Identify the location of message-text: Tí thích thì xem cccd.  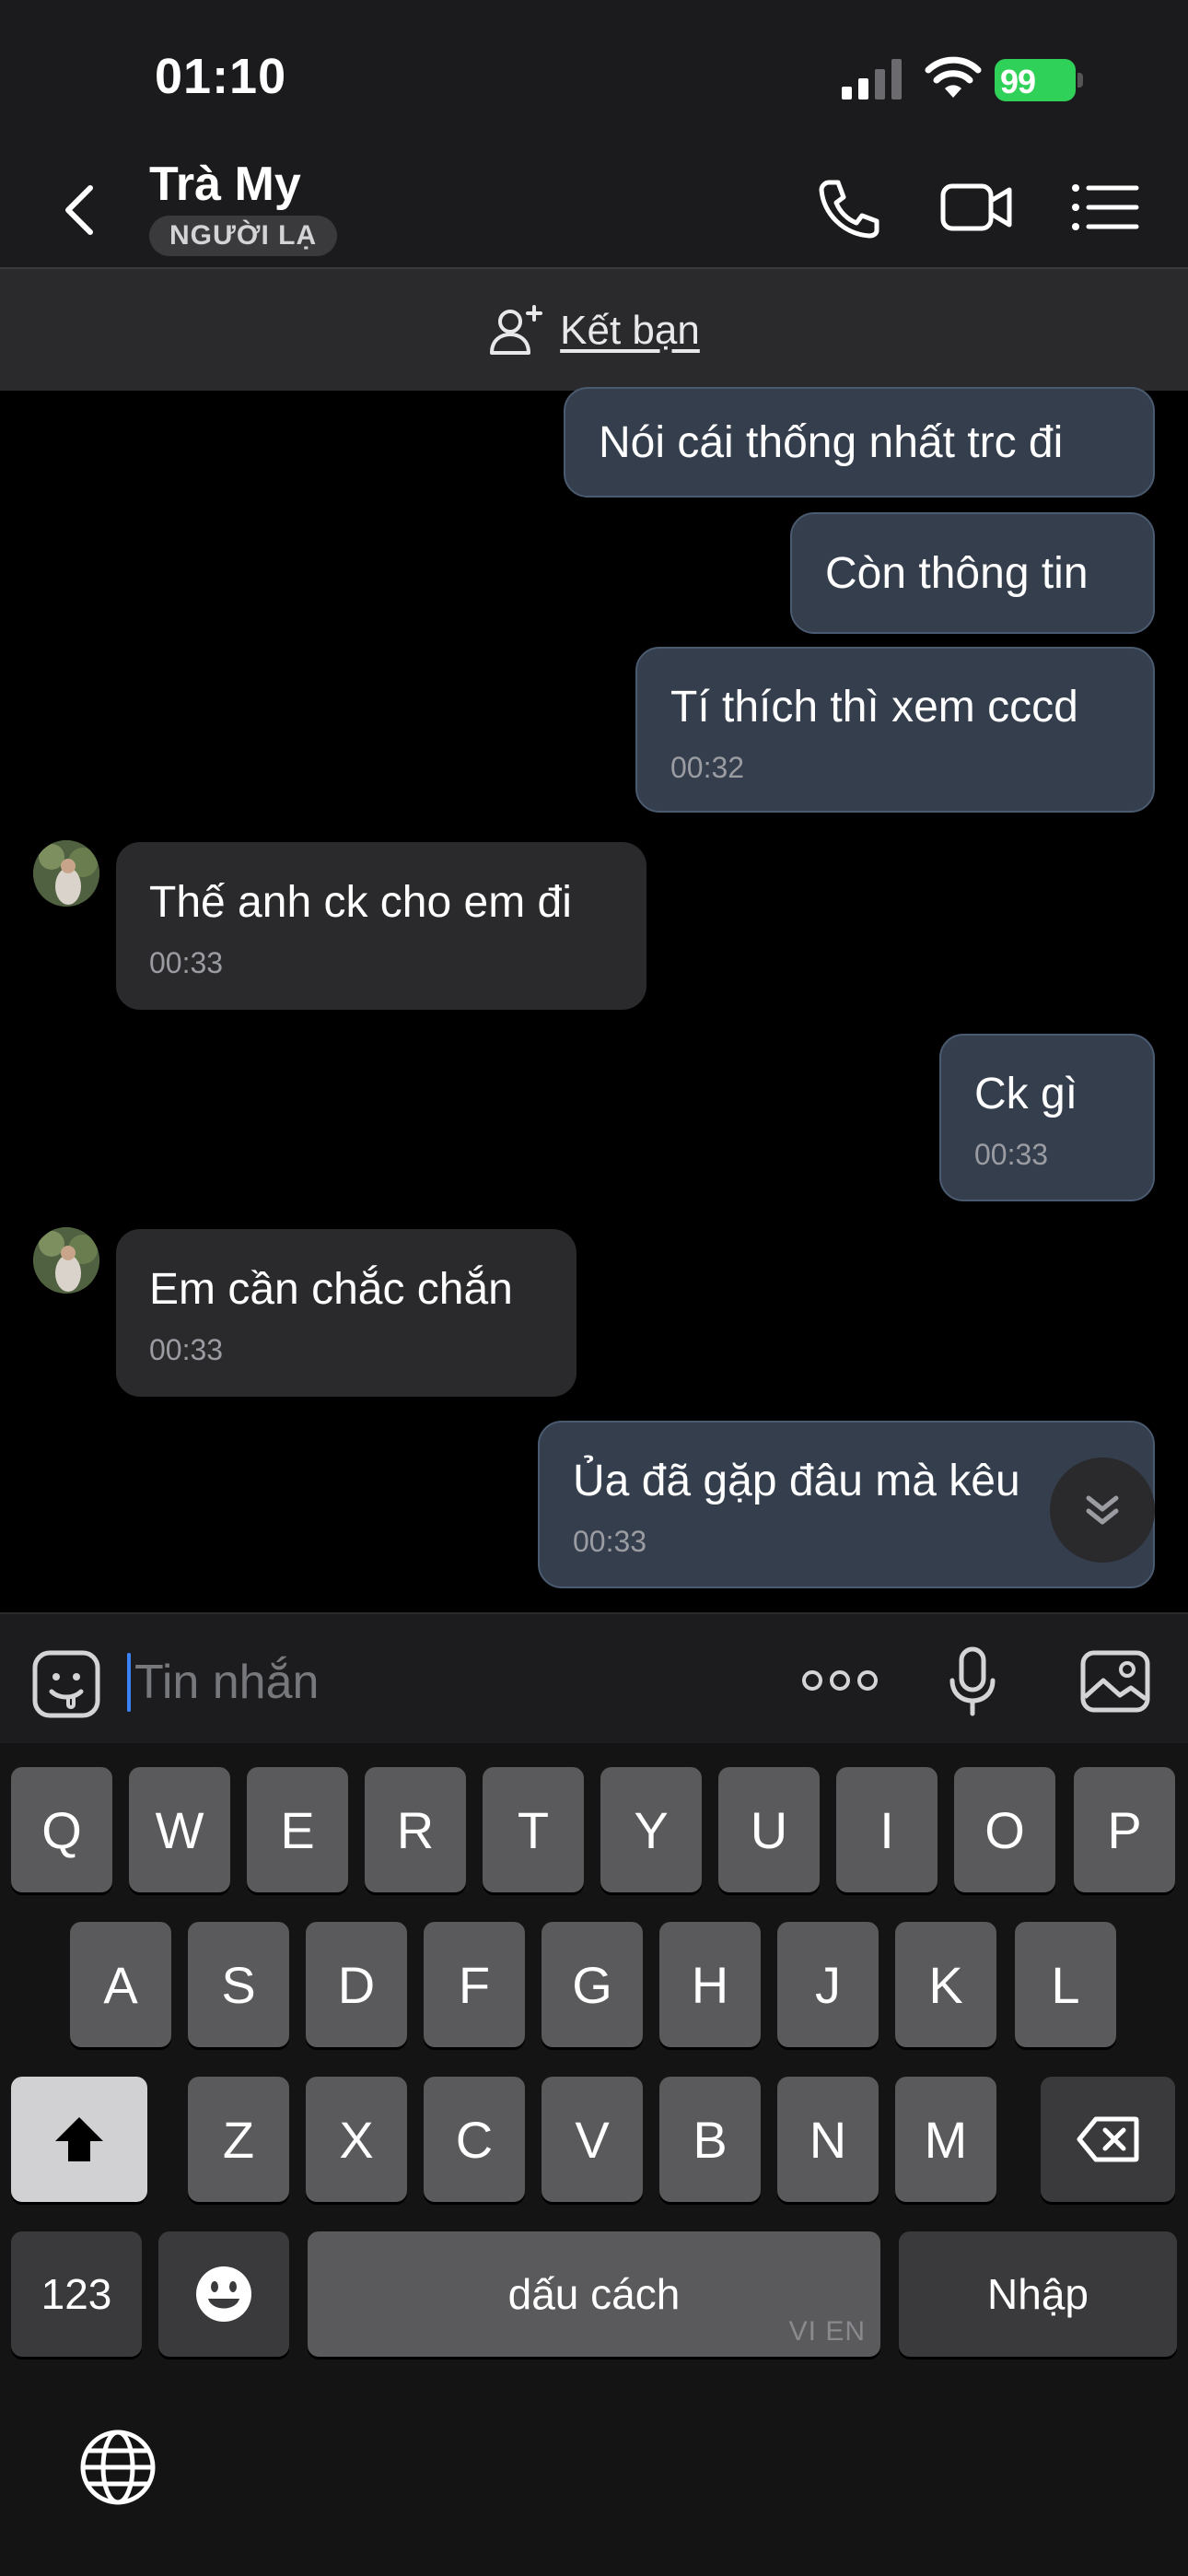
(874, 707).